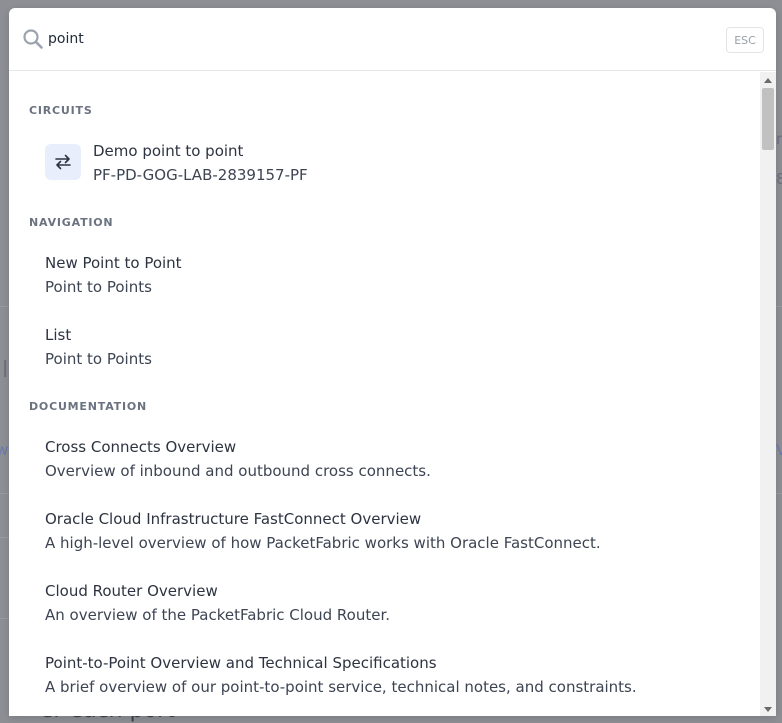  Describe the element at coordinates (168, 151) in the screenshot. I see `result-title: Demo point to point` at that location.